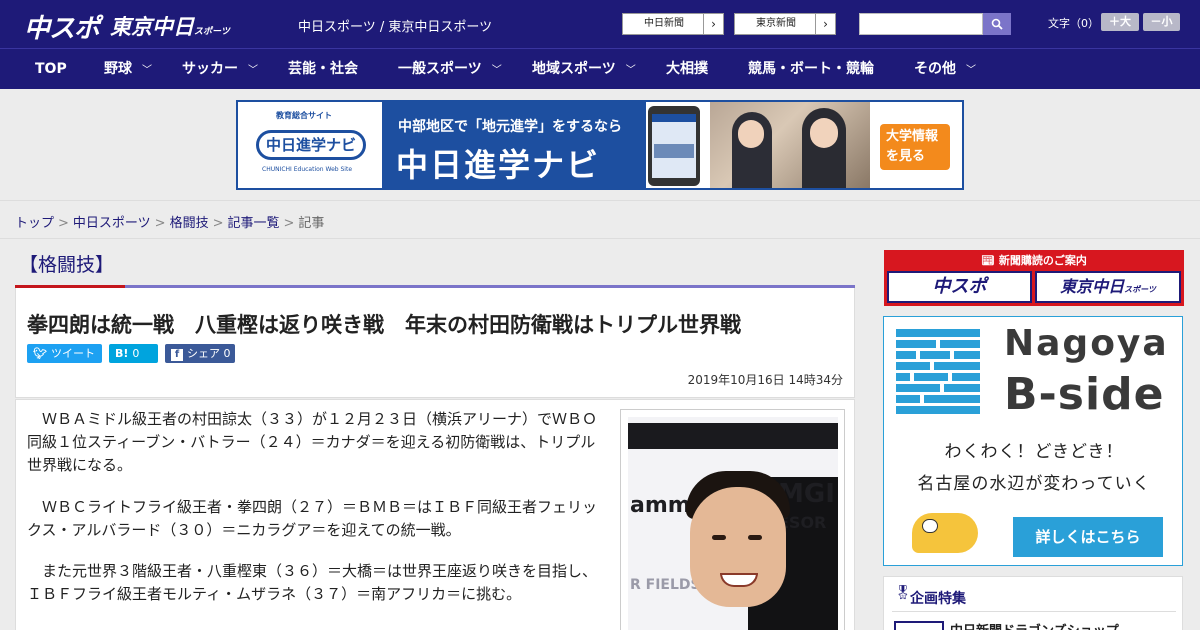  What do you see at coordinates (254, 223) in the screenshot?
I see `breadcrumb-article-list: 記事一覧` at bounding box center [254, 223].